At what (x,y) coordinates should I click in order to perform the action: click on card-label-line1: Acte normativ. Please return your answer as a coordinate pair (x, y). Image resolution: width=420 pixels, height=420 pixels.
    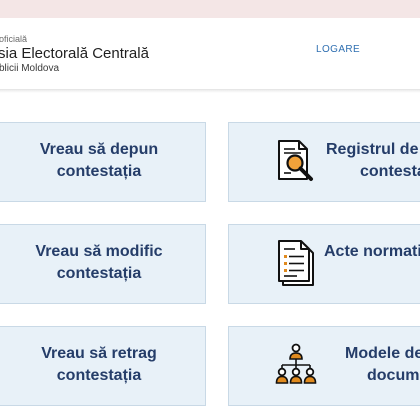
    Looking at the image, I should click on (372, 251).